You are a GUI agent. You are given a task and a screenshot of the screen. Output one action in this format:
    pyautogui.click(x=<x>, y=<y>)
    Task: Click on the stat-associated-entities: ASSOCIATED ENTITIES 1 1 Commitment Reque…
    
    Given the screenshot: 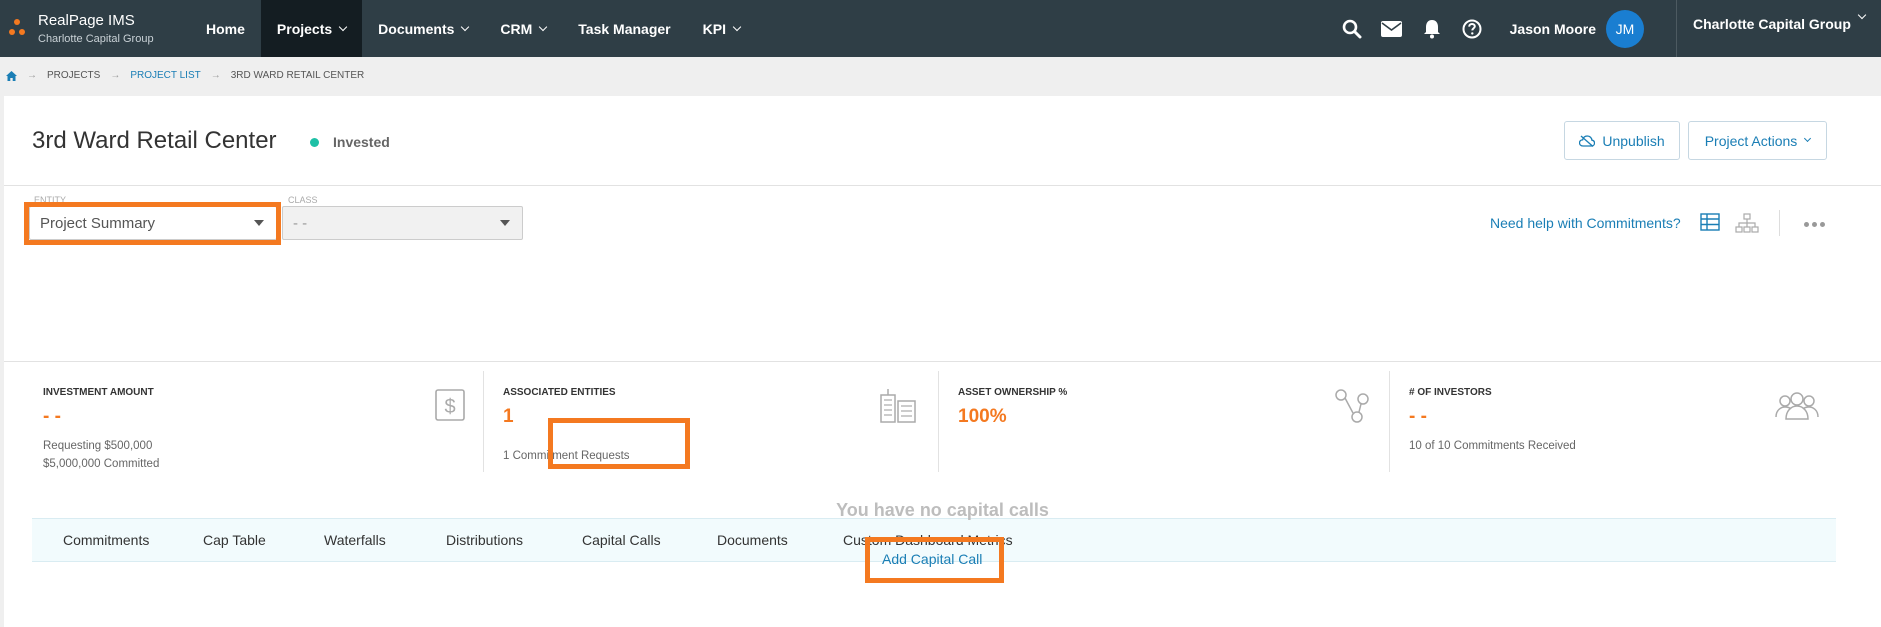 What is the action you would take?
    pyautogui.click(x=713, y=421)
    